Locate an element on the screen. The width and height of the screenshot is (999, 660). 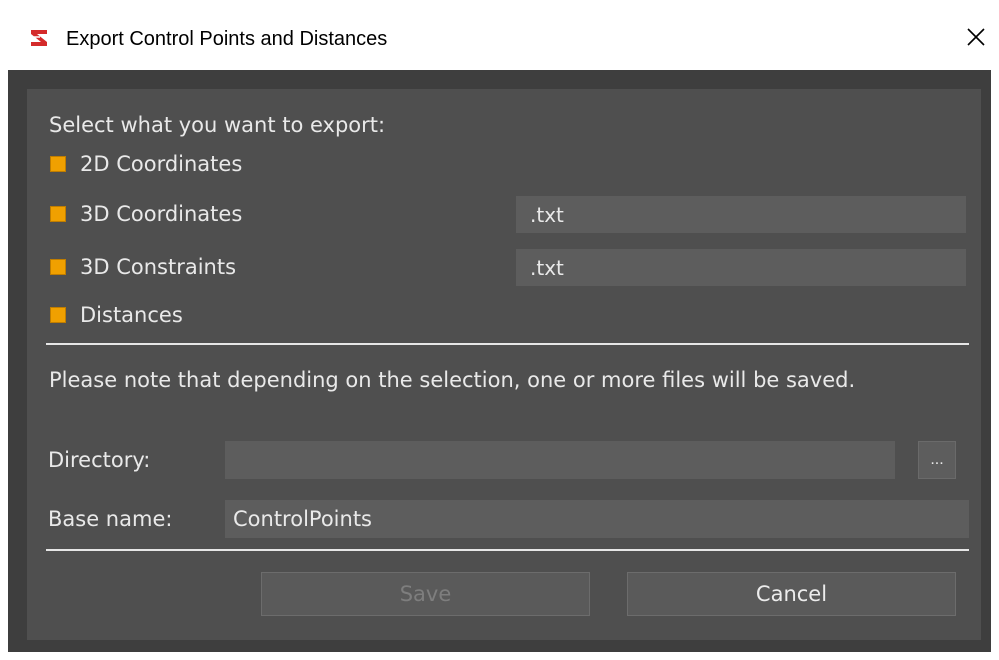
3d-constraints-extension-field: .txt is located at coordinates (741, 267).